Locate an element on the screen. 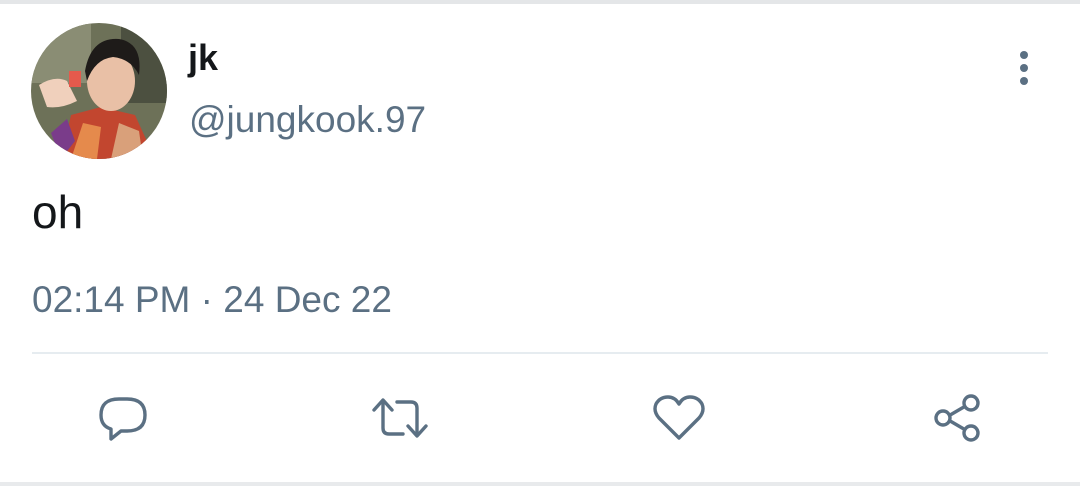  share-button is located at coordinates (957, 418).